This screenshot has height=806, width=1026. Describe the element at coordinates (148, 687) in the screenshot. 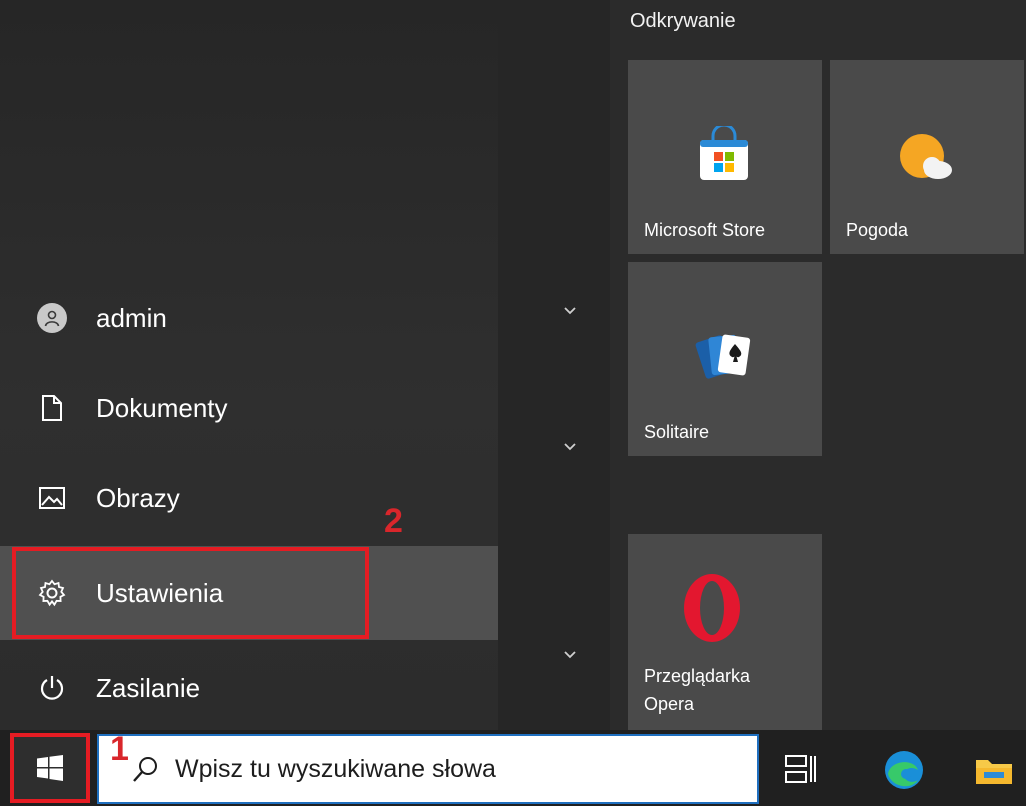

I see `nav-item-label: Zasilanie` at that location.